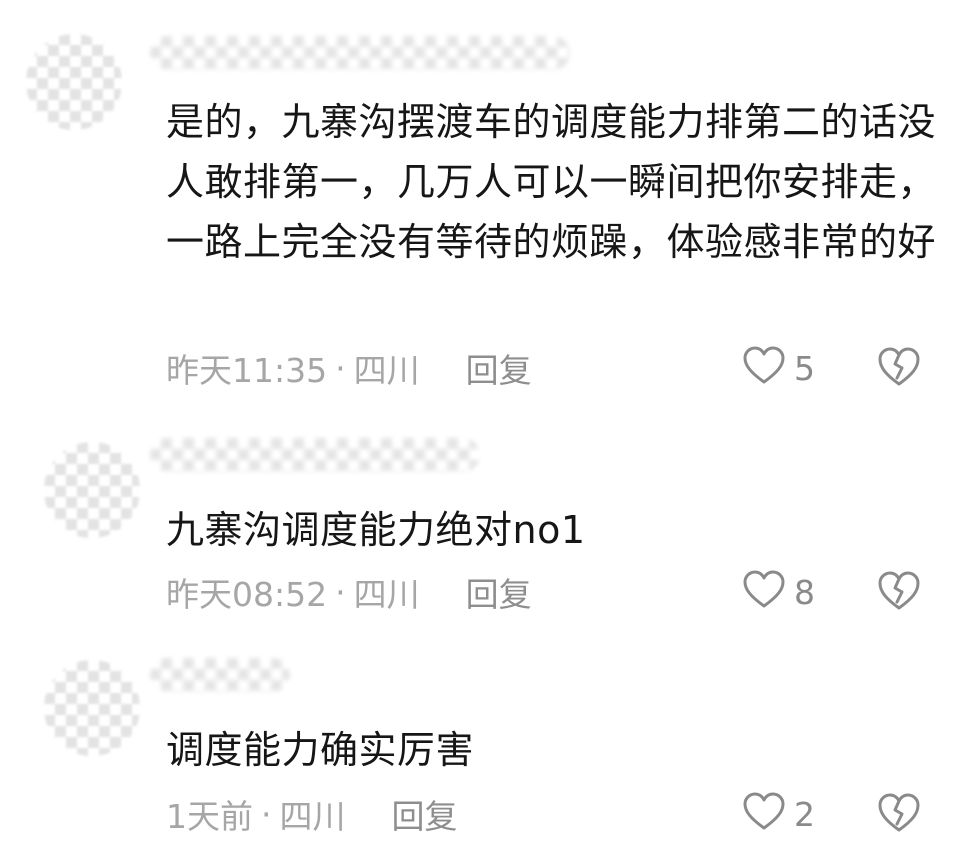 The height and width of the screenshot is (864, 960). I want to click on comment-text: 调度能力确实厉害, so click(320, 750).